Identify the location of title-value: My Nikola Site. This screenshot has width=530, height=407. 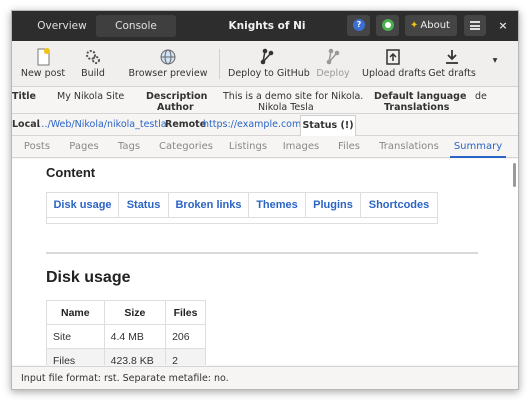
(91, 96).